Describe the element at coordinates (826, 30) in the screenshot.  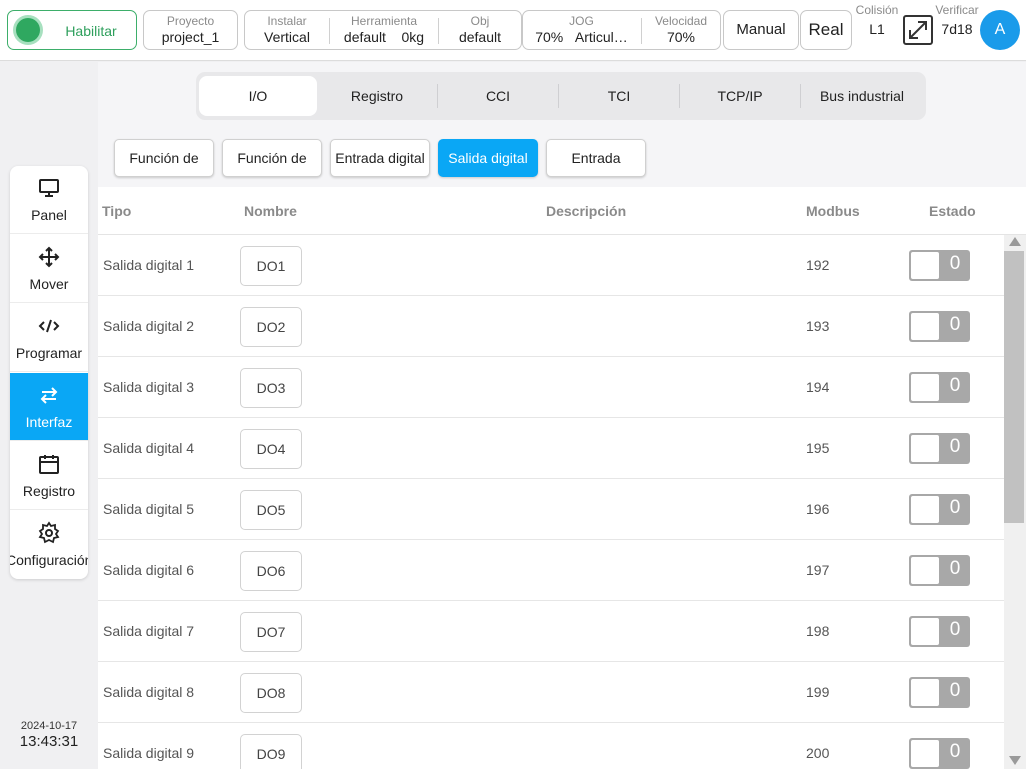
I see `real-button: Real` at that location.